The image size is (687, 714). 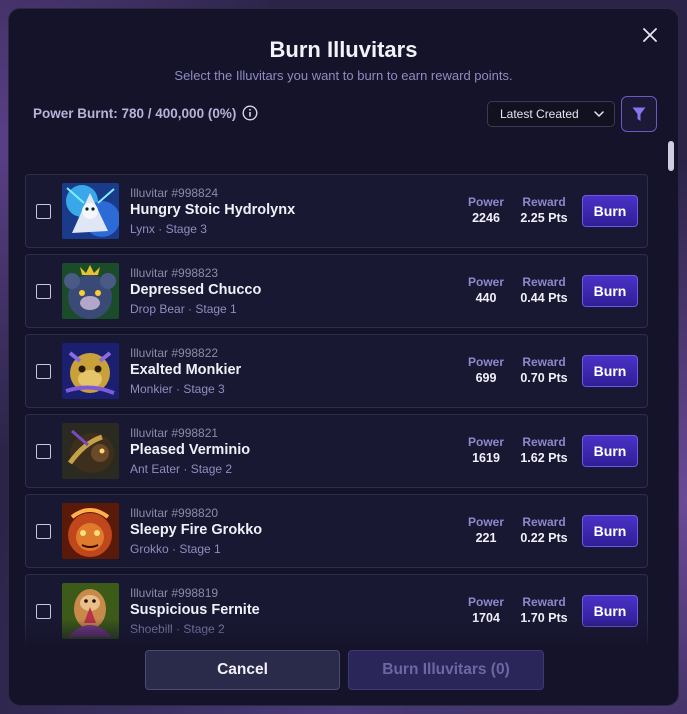 I want to click on power-value: 1619, so click(x=486, y=458).